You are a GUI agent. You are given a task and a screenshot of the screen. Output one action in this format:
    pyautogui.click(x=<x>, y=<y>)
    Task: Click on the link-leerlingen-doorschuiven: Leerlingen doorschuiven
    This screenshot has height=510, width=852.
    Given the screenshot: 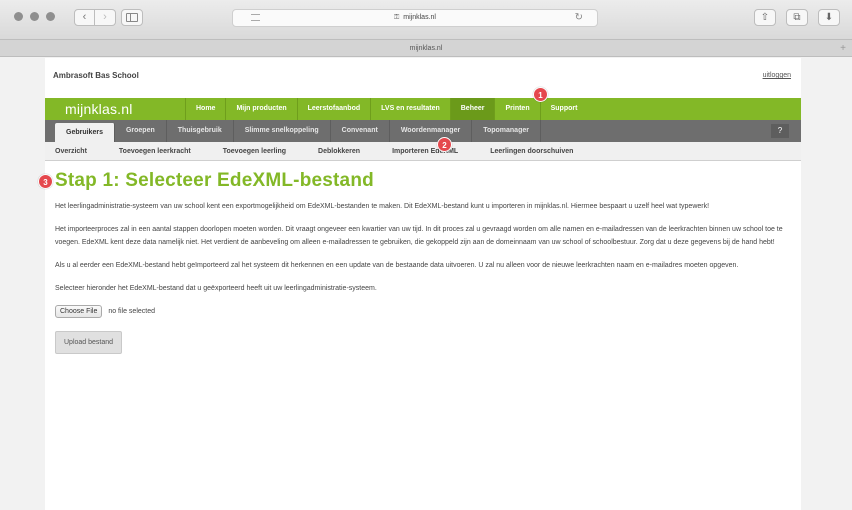 What is the action you would take?
    pyautogui.click(x=531, y=151)
    